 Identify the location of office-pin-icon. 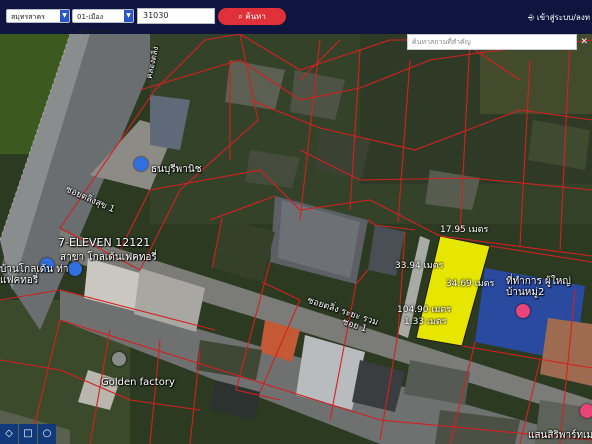
(523, 311).